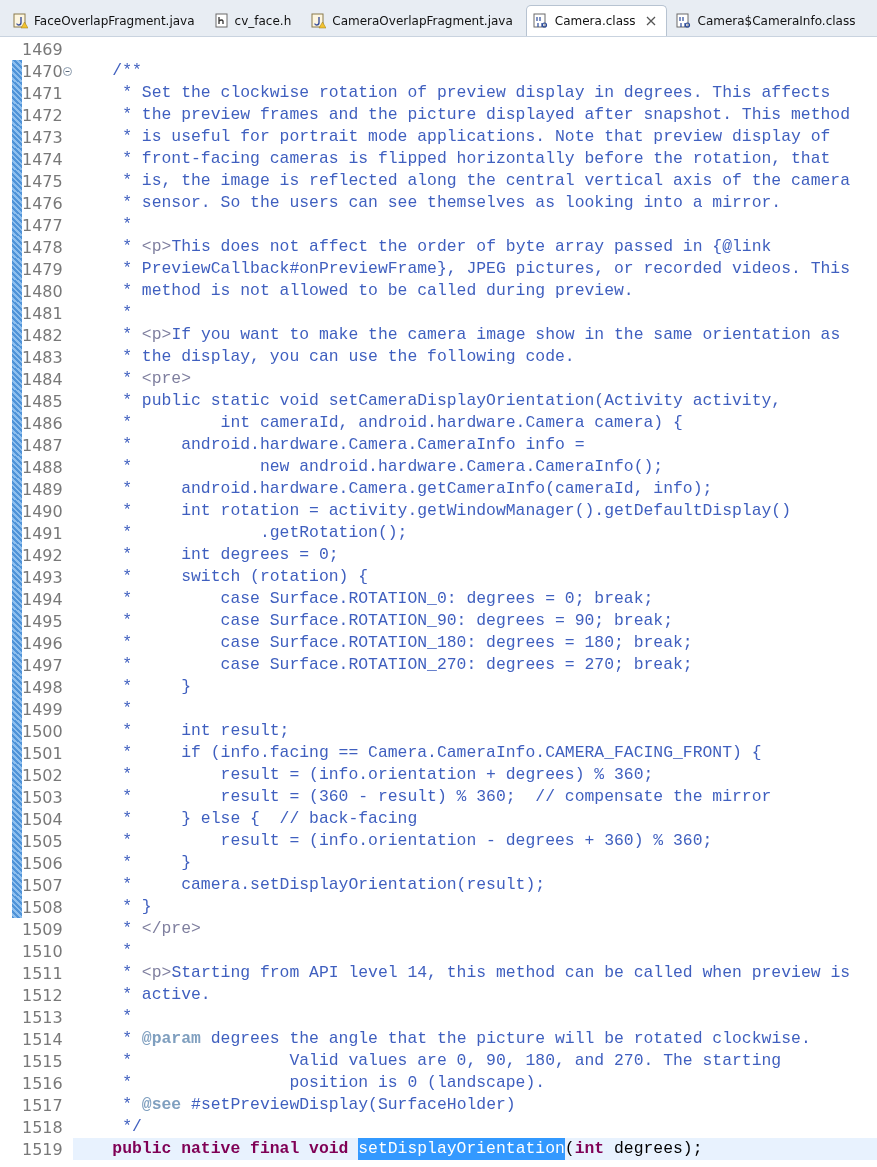 The height and width of the screenshot is (1167, 877). Describe the element at coordinates (378, 291) in the screenshot. I see `code-line: * method is not allowed to be called during preview.` at that location.